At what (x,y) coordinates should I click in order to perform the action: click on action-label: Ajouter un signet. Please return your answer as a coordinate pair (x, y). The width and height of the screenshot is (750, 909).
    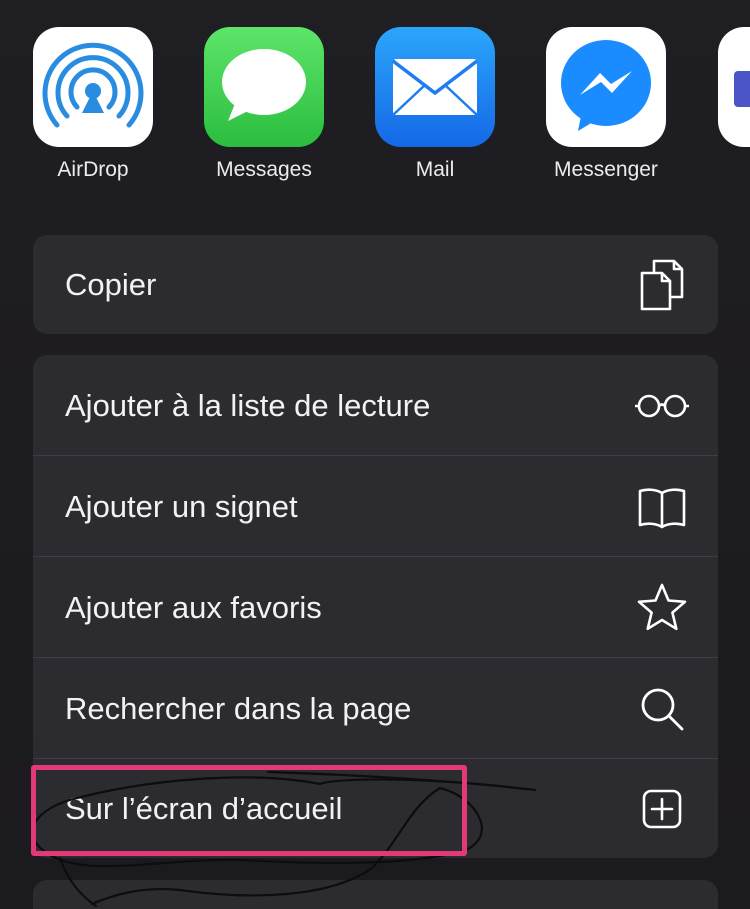
    Looking at the image, I should click on (181, 506).